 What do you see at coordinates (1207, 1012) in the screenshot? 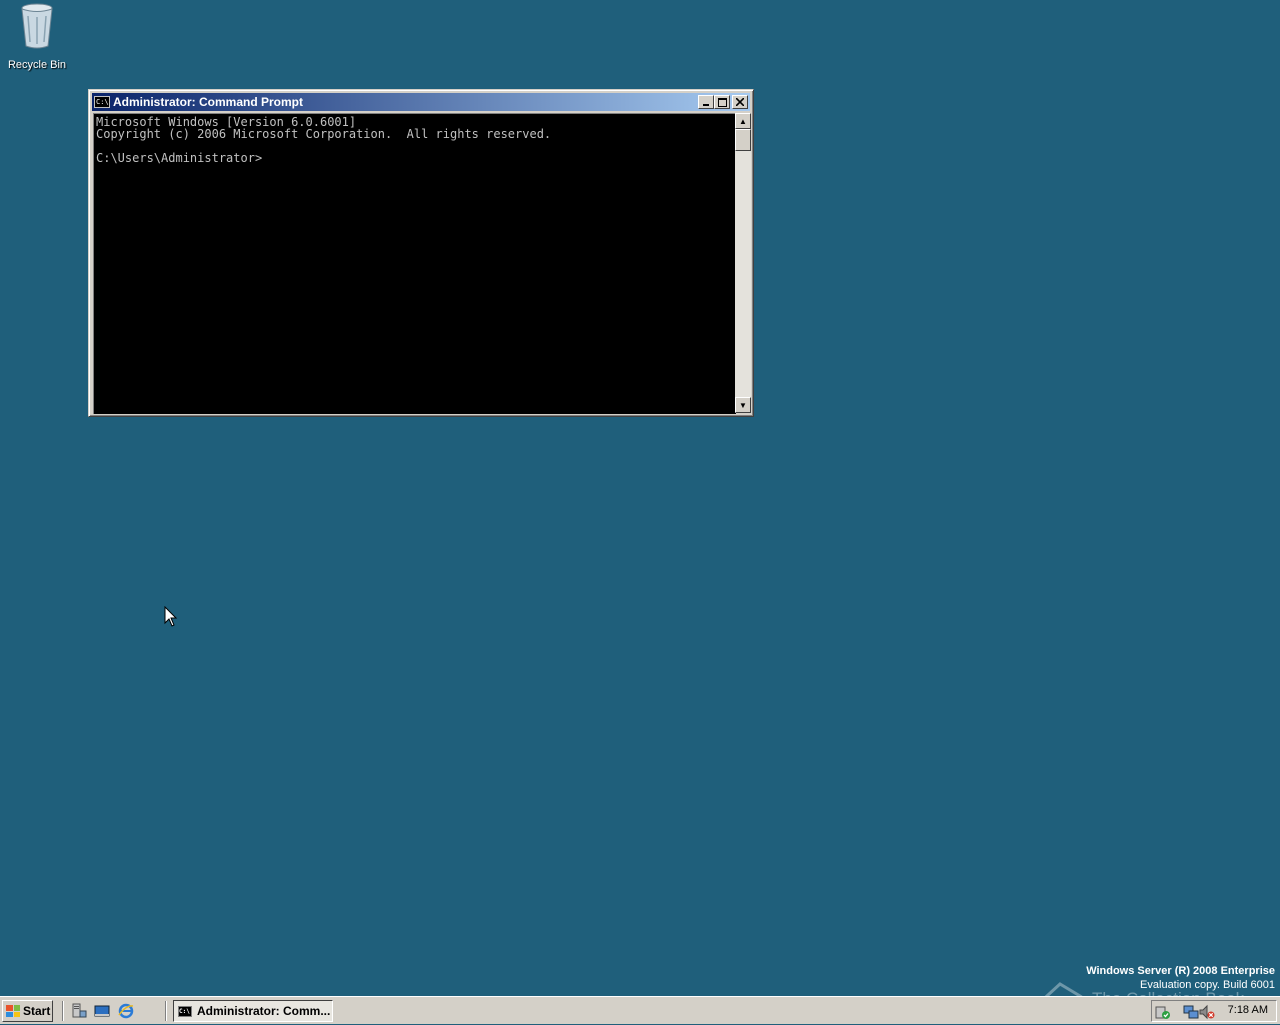
I see `volume-muted-icon` at bounding box center [1207, 1012].